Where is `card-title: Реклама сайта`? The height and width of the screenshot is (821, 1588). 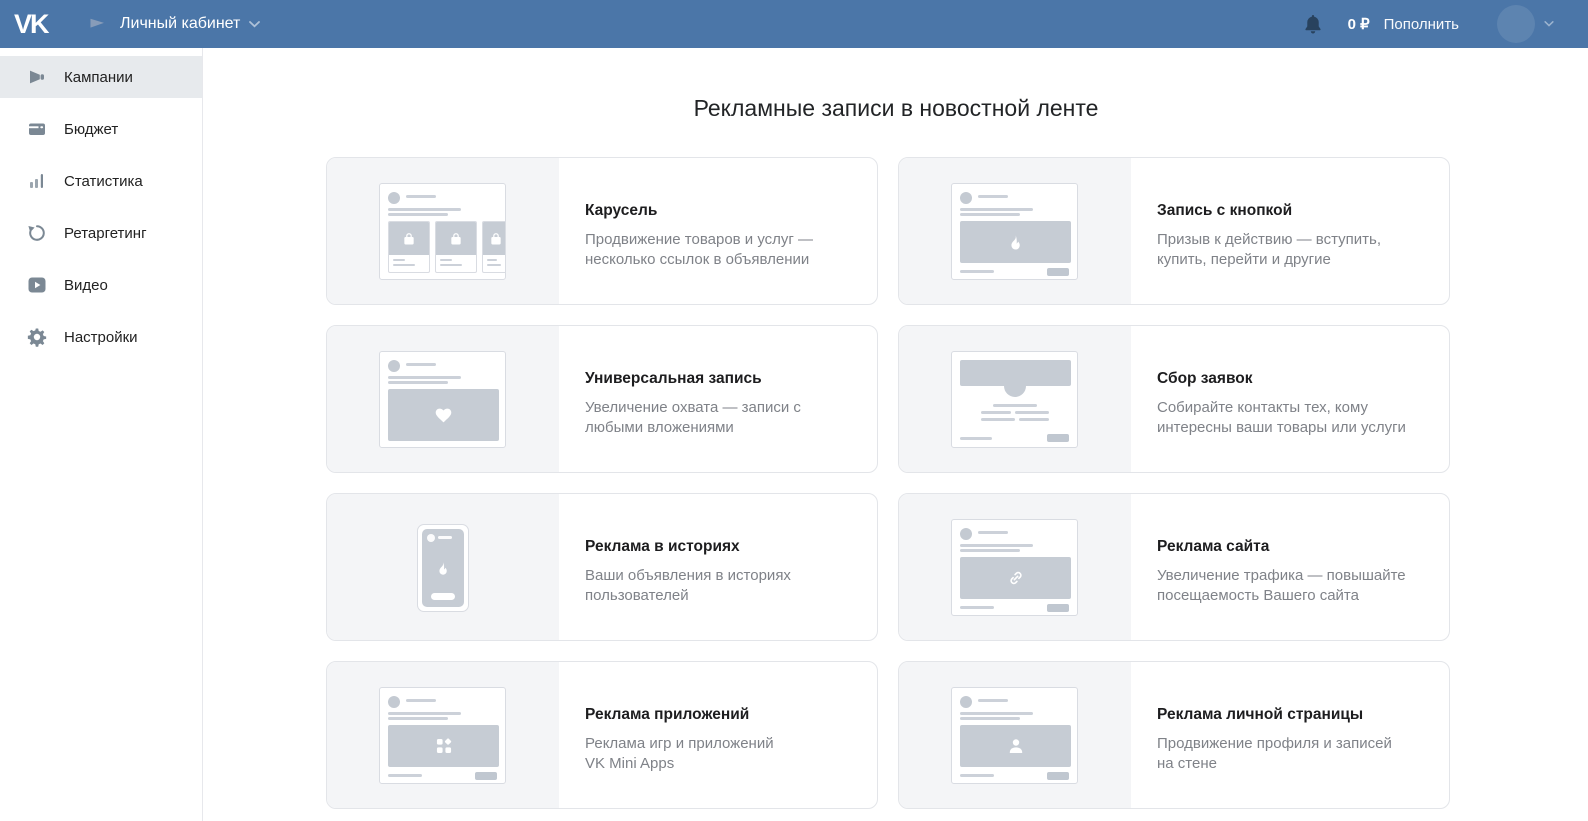 card-title: Реклама сайта is located at coordinates (1213, 546).